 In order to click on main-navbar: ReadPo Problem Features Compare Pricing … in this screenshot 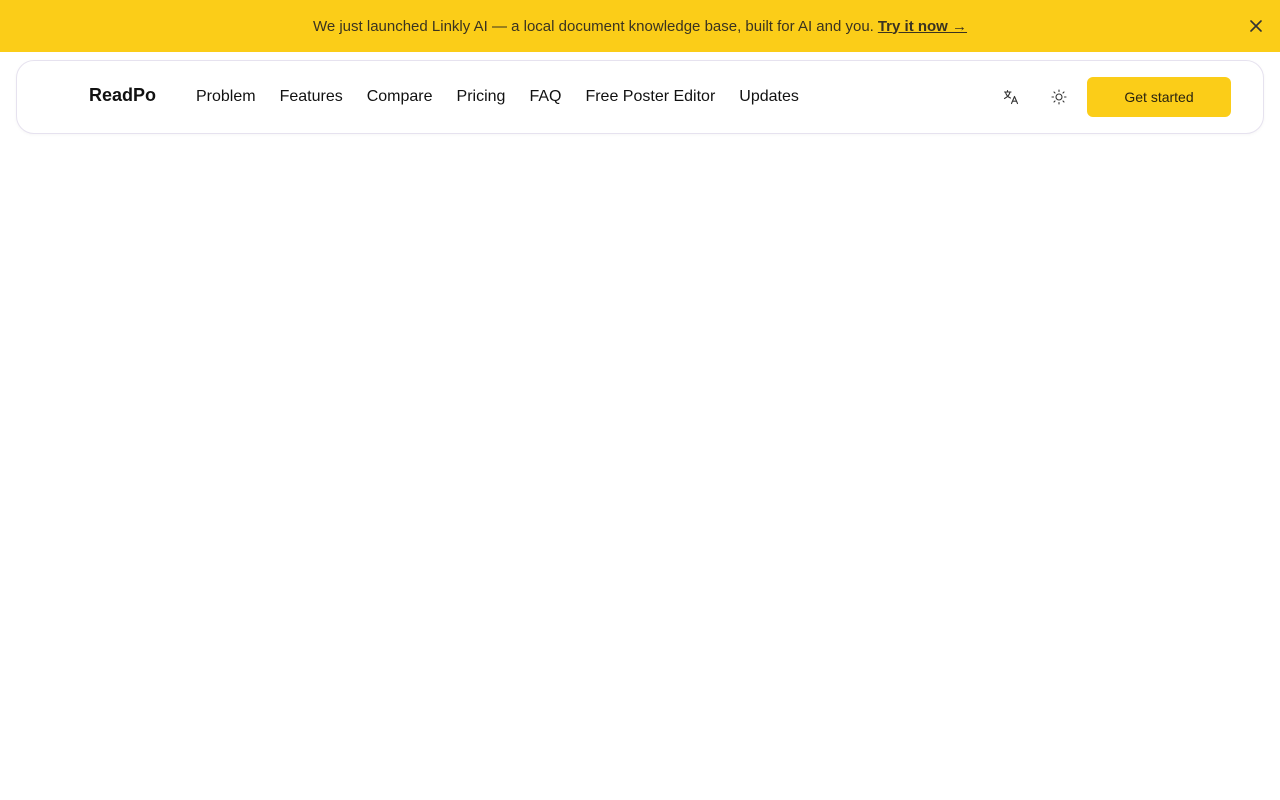, I will do `click(640, 97)`.